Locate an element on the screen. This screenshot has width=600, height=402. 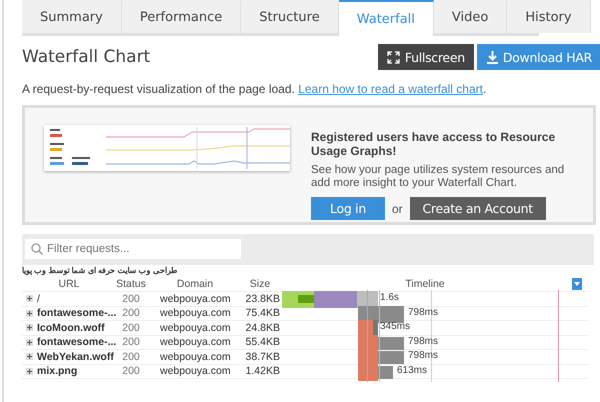
page-title: Waterfall Chart is located at coordinates (86, 57).